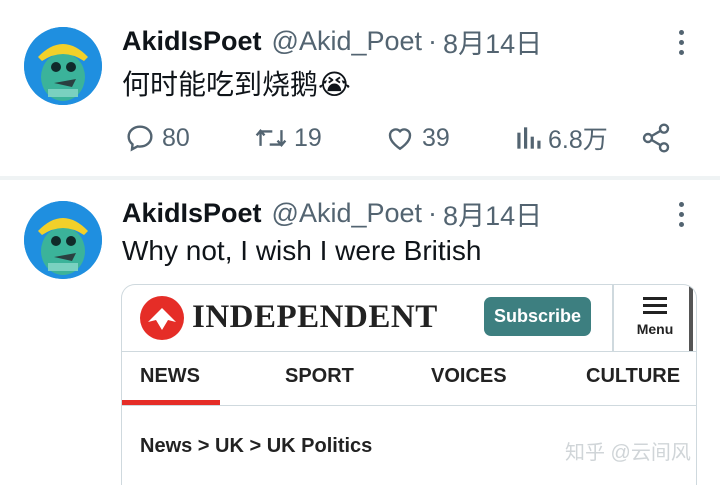 This screenshot has width=720, height=485. What do you see at coordinates (288, 138) in the screenshot?
I see `retweet-button: 19` at bounding box center [288, 138].